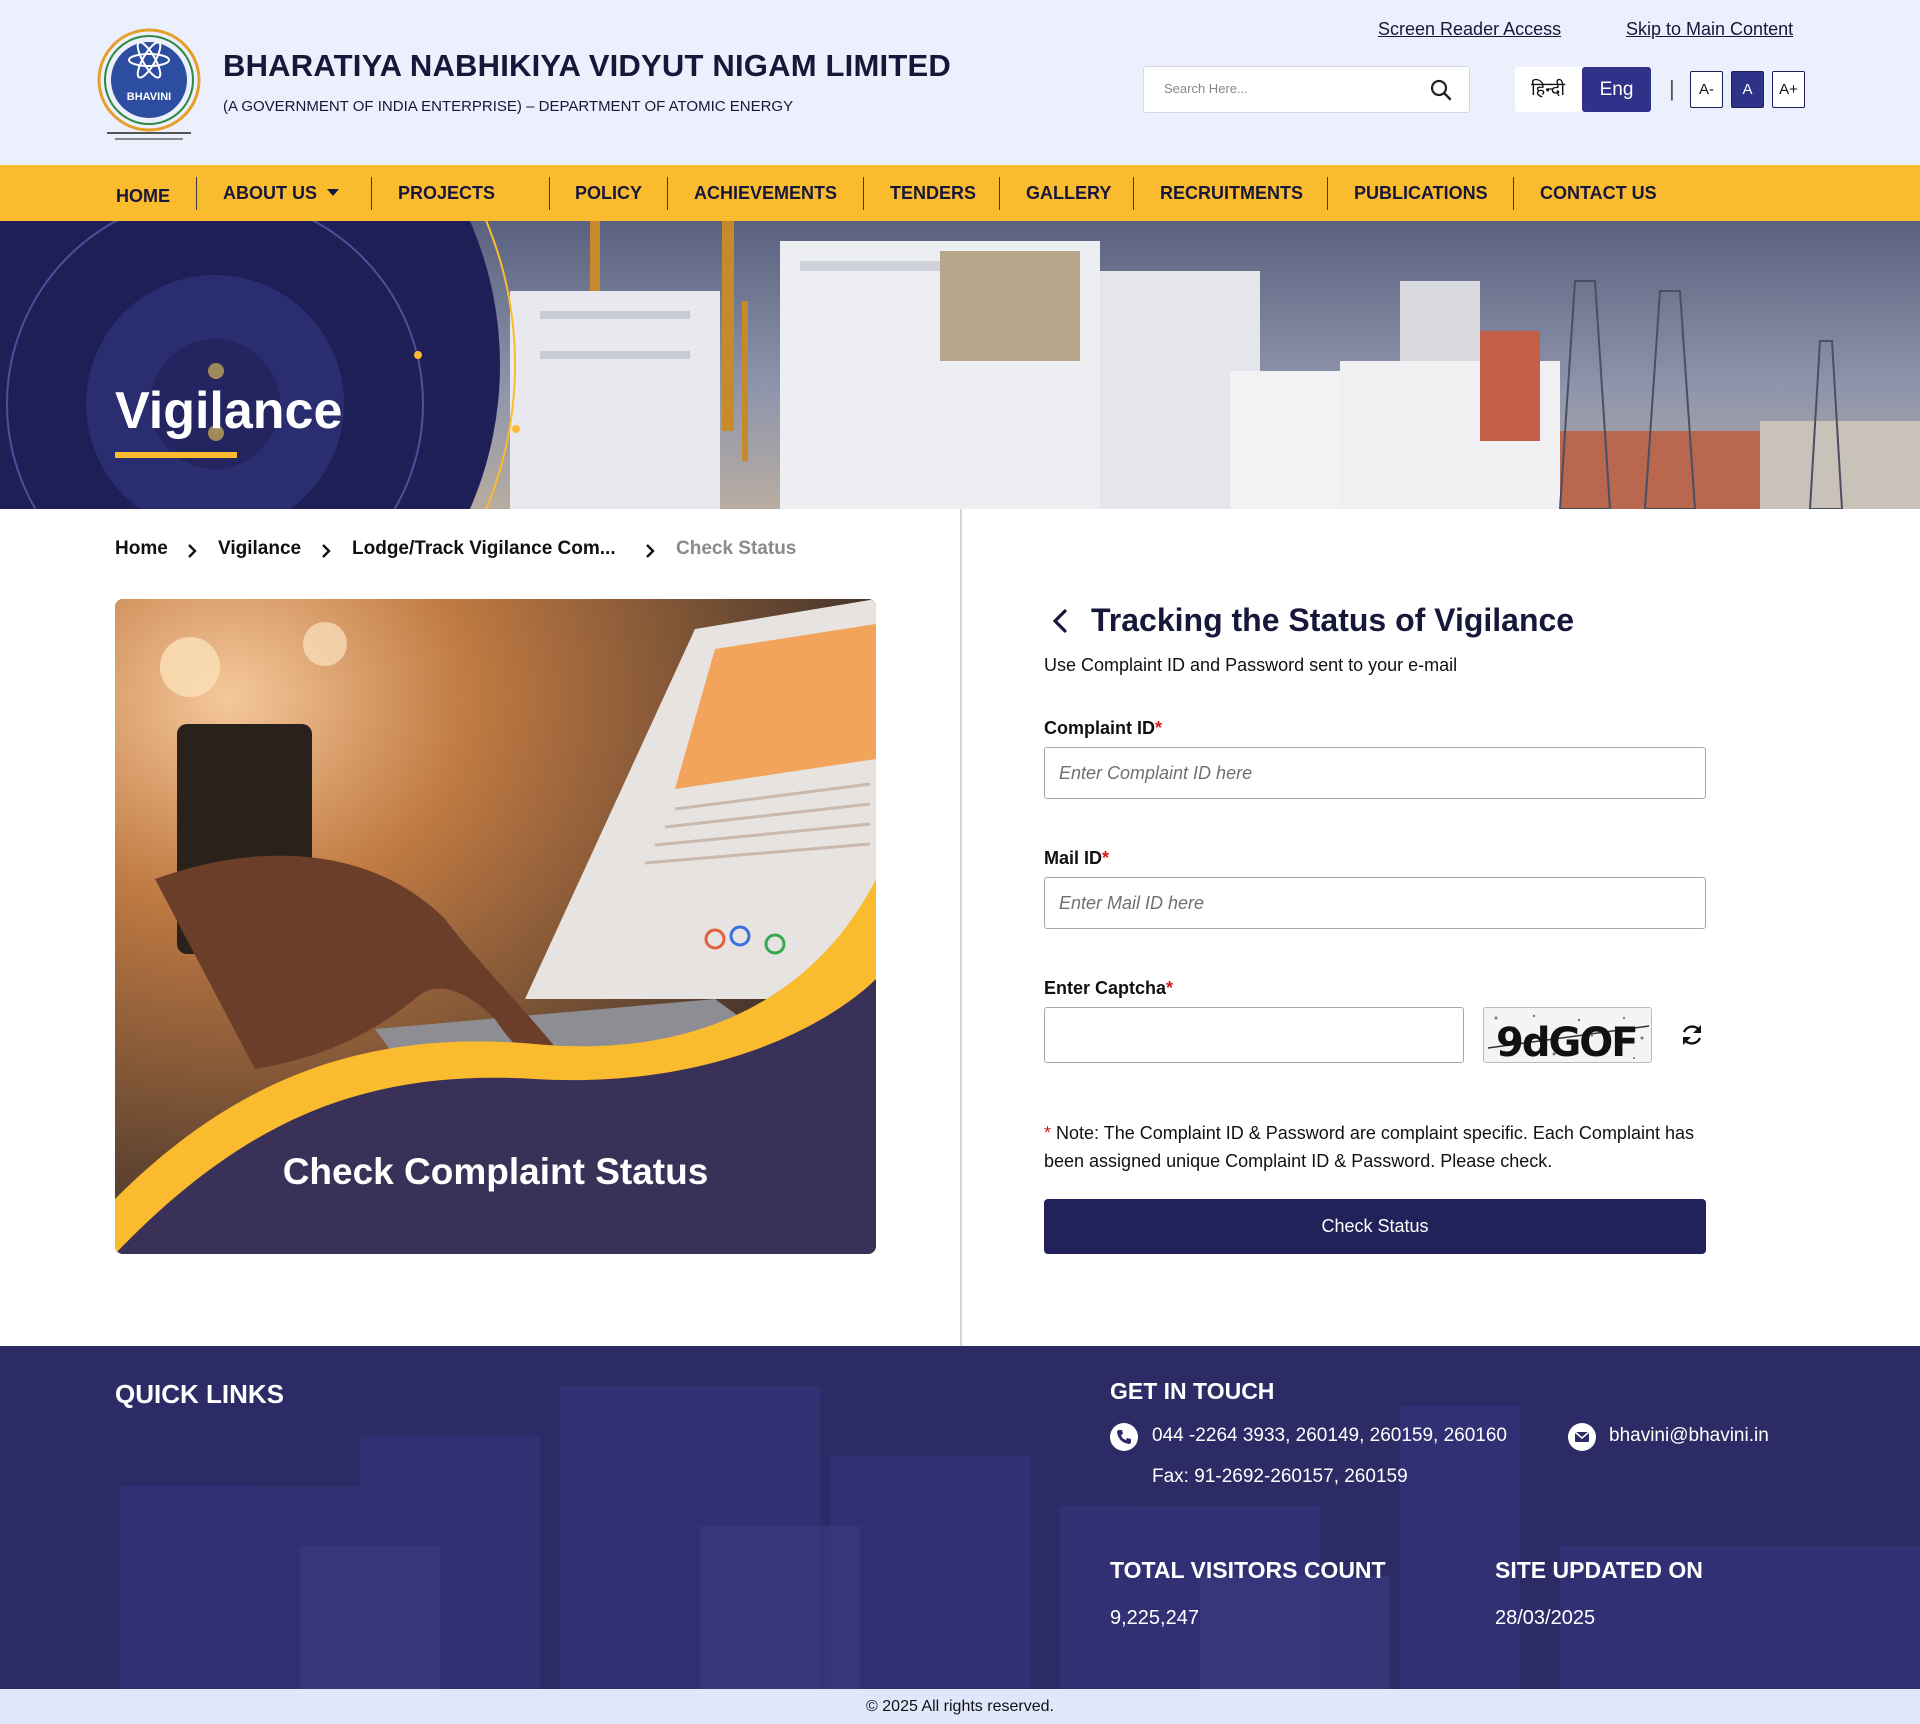  I want to click on contact-email: bhavini@bhavini.in, so click(1689, 1436).